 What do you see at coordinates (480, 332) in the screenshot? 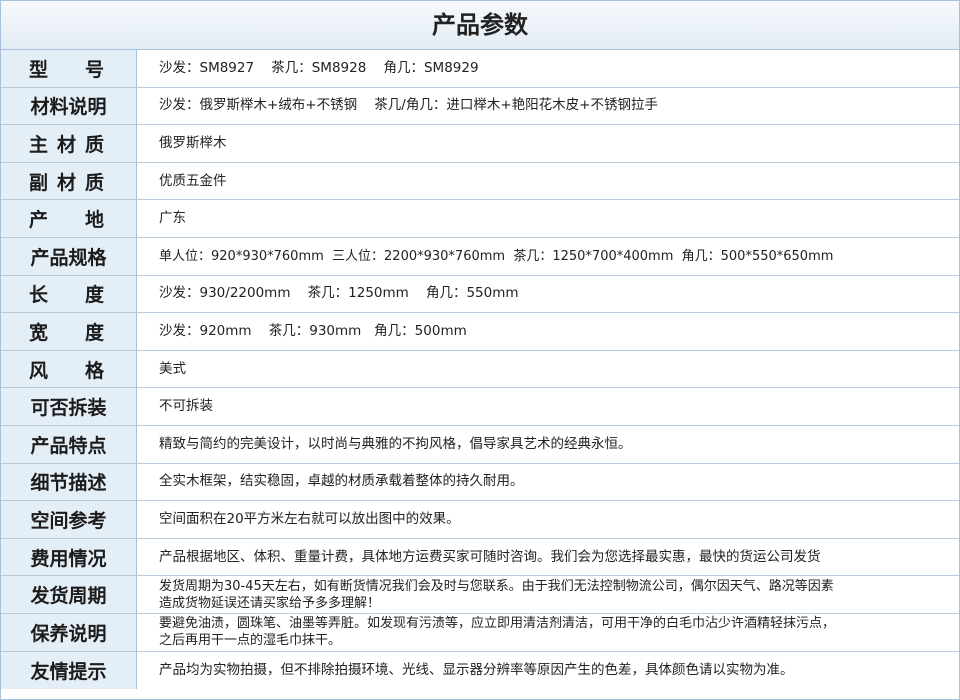
I see `table-row: 宽度 沙发：920mm 茶几：930mm 角几：500mm` at bounding box center [480, 332].